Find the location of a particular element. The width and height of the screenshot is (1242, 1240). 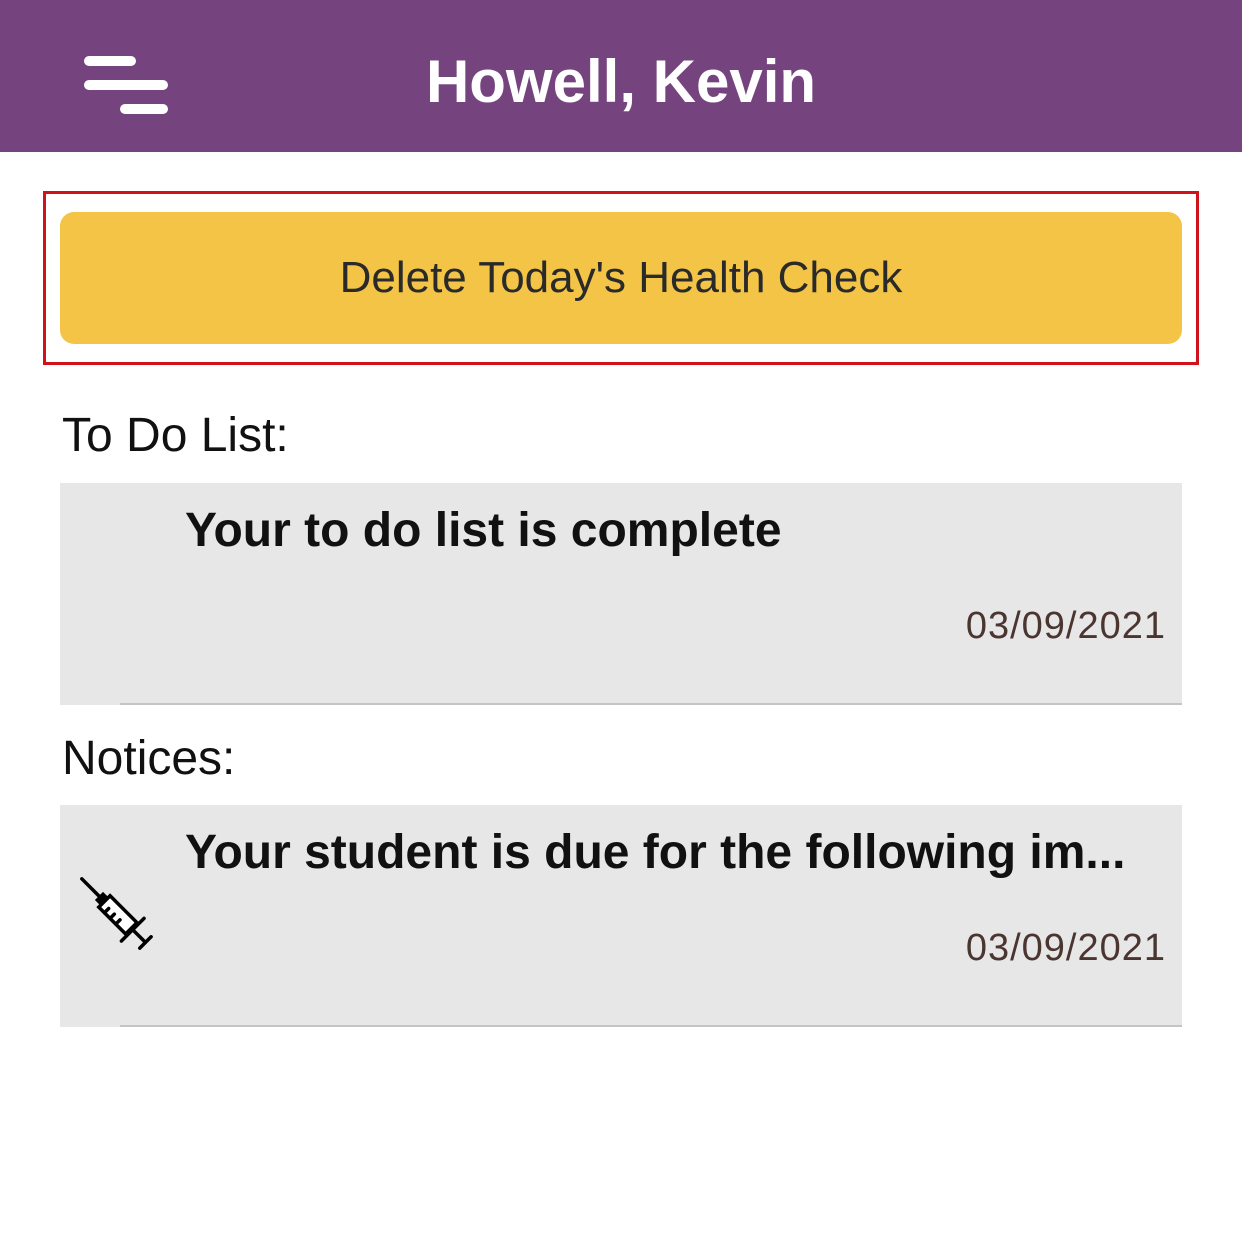

todo-item-title: Your to do list is complete is located at coordinates (483, 530).